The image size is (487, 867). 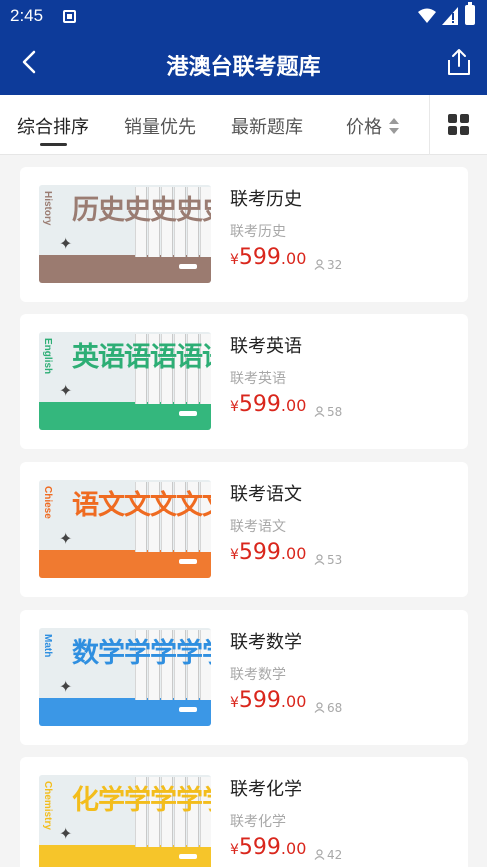 I want to click on buyer-count: 42, so click(x=328, y=855).